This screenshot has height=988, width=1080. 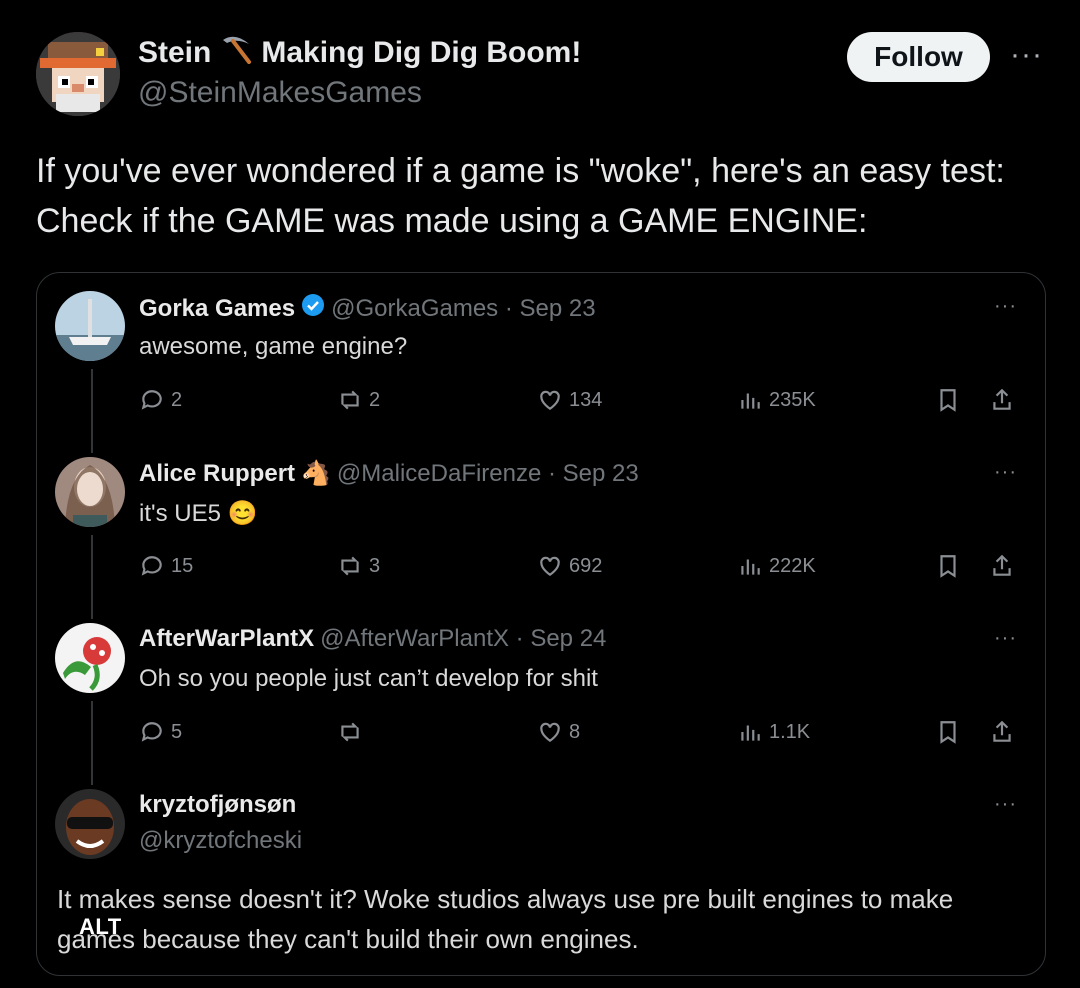 What do you see at coordinates (918, 57) in the screenshot?
I see `follow-button: Follow` at bounding box center [918, 57].